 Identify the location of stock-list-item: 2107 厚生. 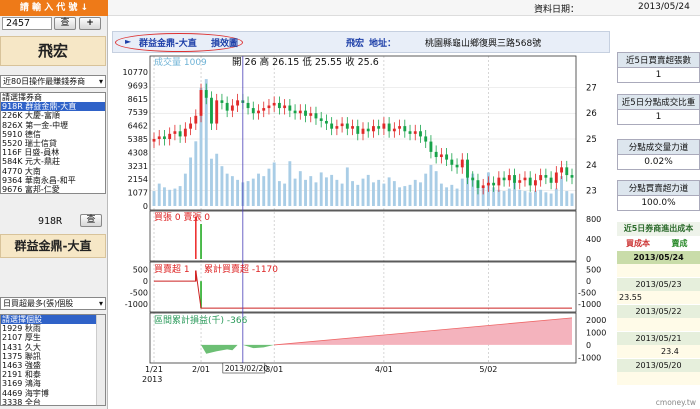
(53, 337).